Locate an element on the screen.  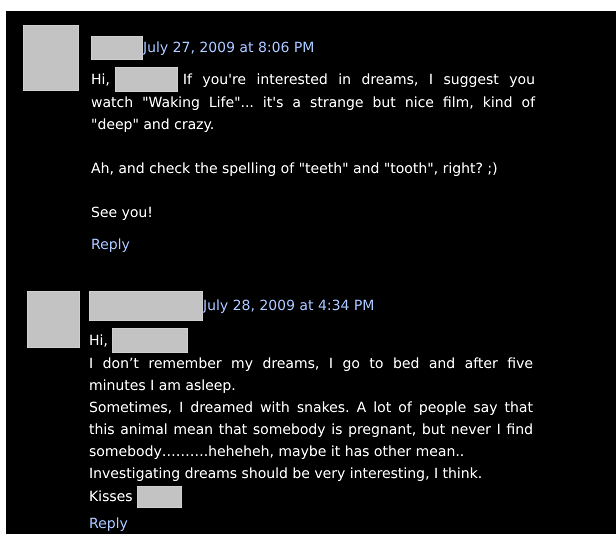
comment-date-link: July 28, 2009 at 4:34 PM is located at coordinates (288, 306).